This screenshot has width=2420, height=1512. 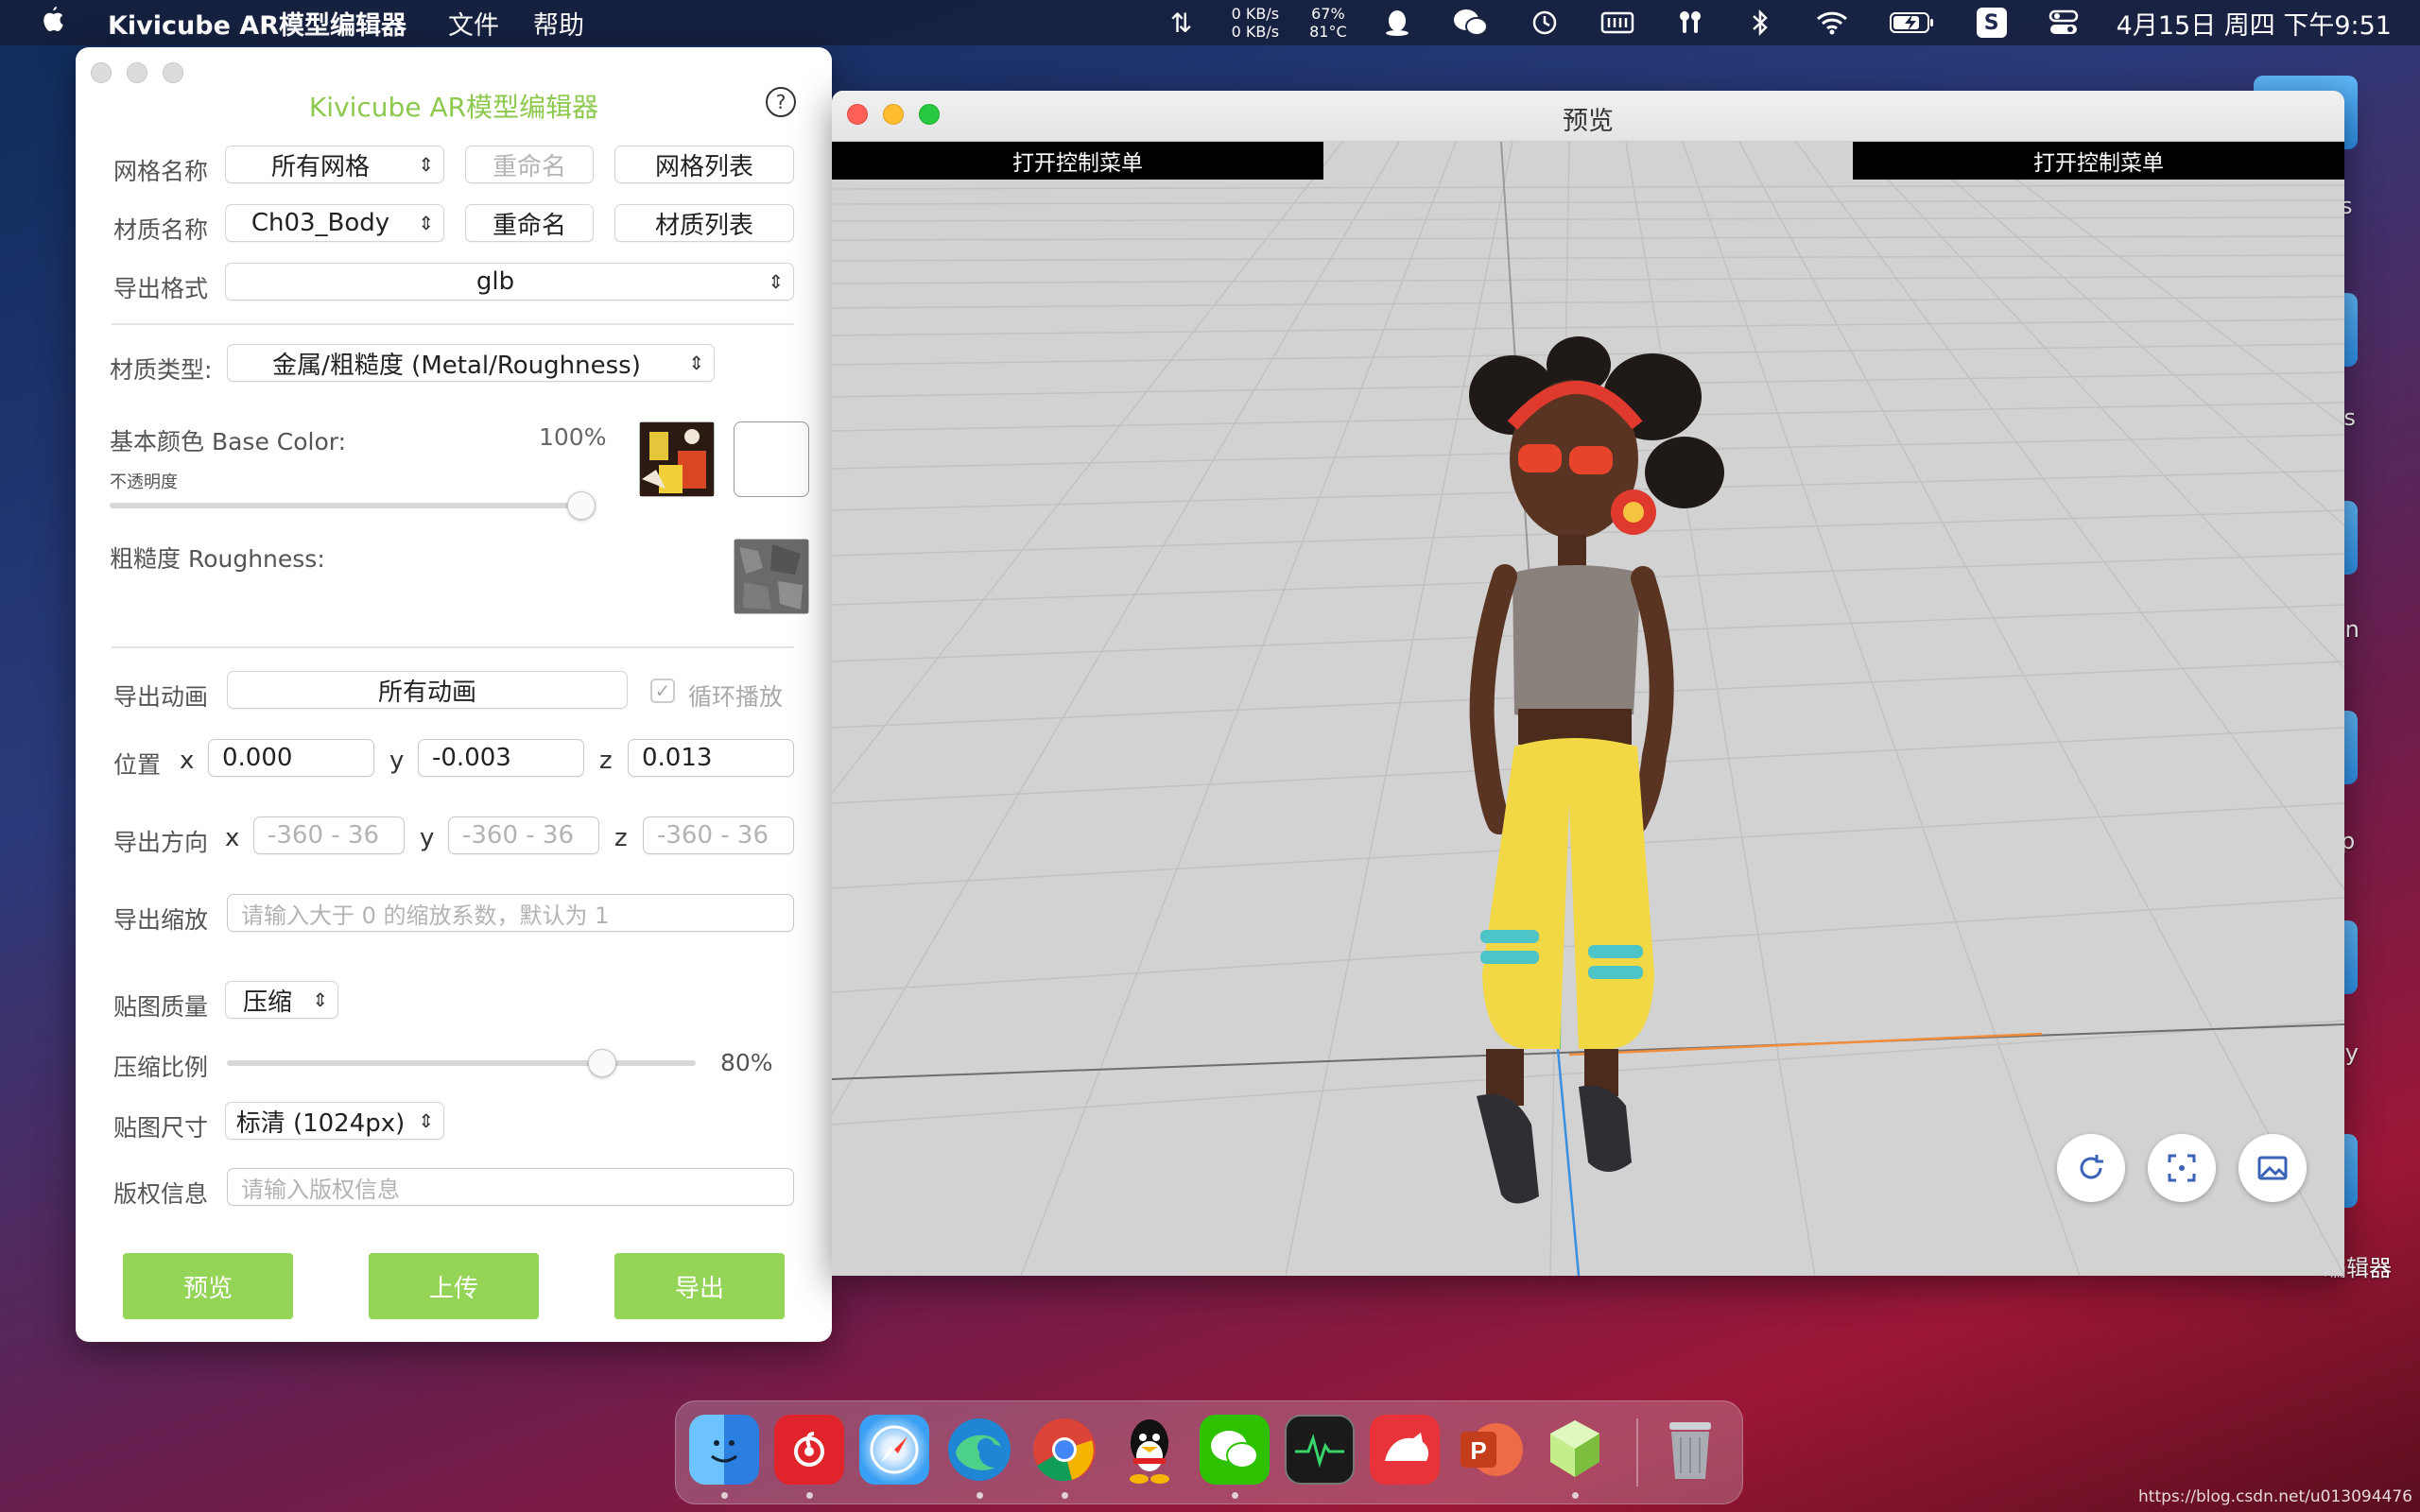 What do you see at coordinates (462, 1063) in the screenshot?
I see `compress-slider-track` at bounding box center [462, 1063].